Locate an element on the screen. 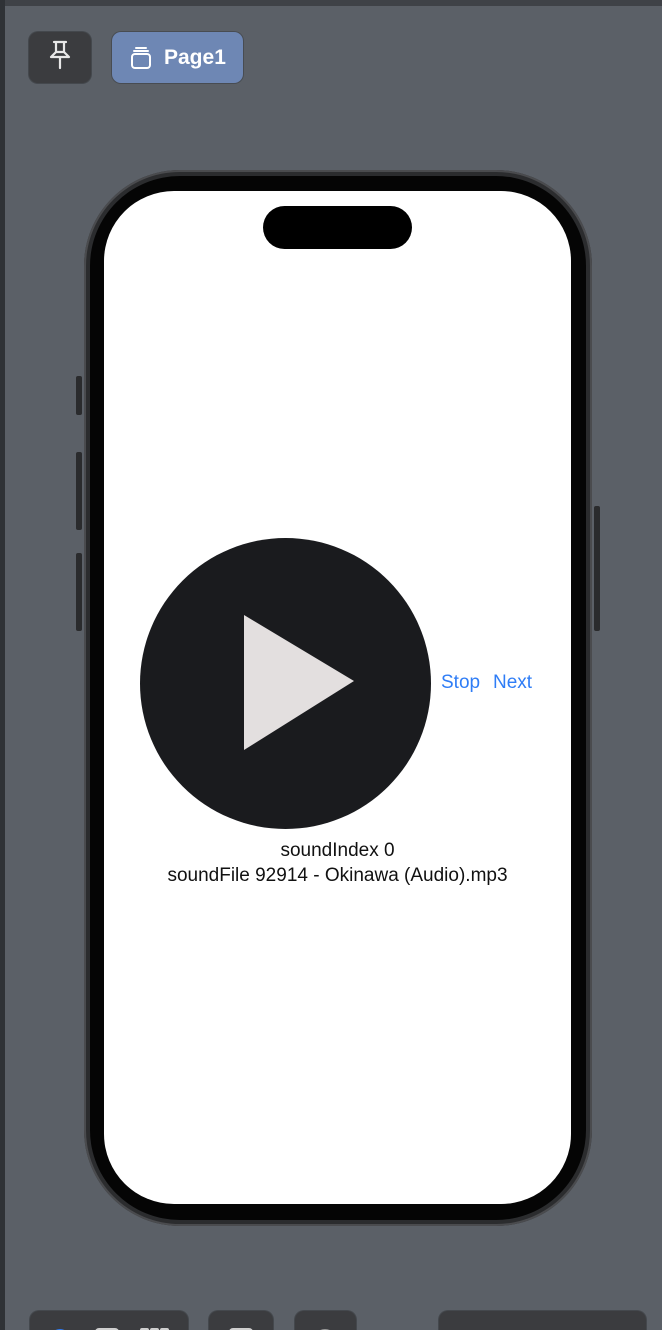 The height and width of the screenshot is (1330, 662). stop-button: Stop is located at coordinates (460, 683).